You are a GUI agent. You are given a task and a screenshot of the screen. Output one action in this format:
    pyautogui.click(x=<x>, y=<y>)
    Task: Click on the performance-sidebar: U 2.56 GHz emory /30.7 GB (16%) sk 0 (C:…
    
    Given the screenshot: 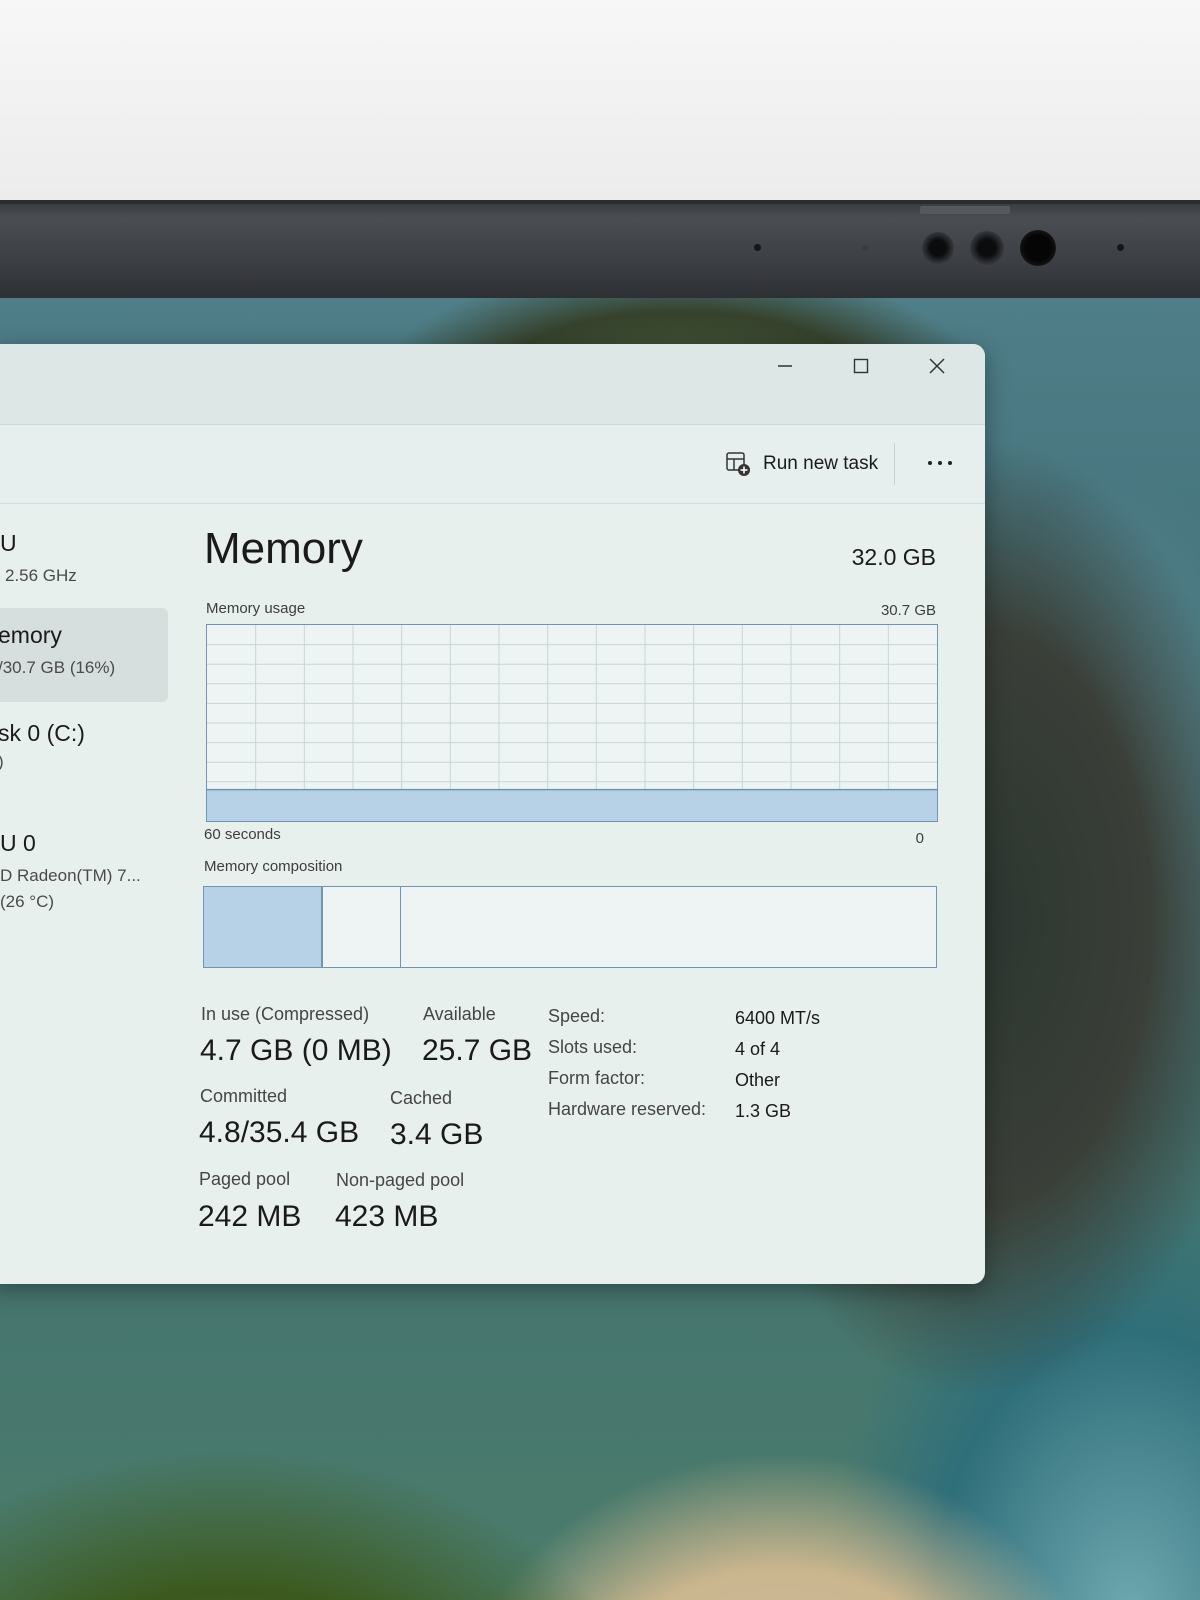 What is the action you would take?
    pyautogui.click(x=84, y=894)
    